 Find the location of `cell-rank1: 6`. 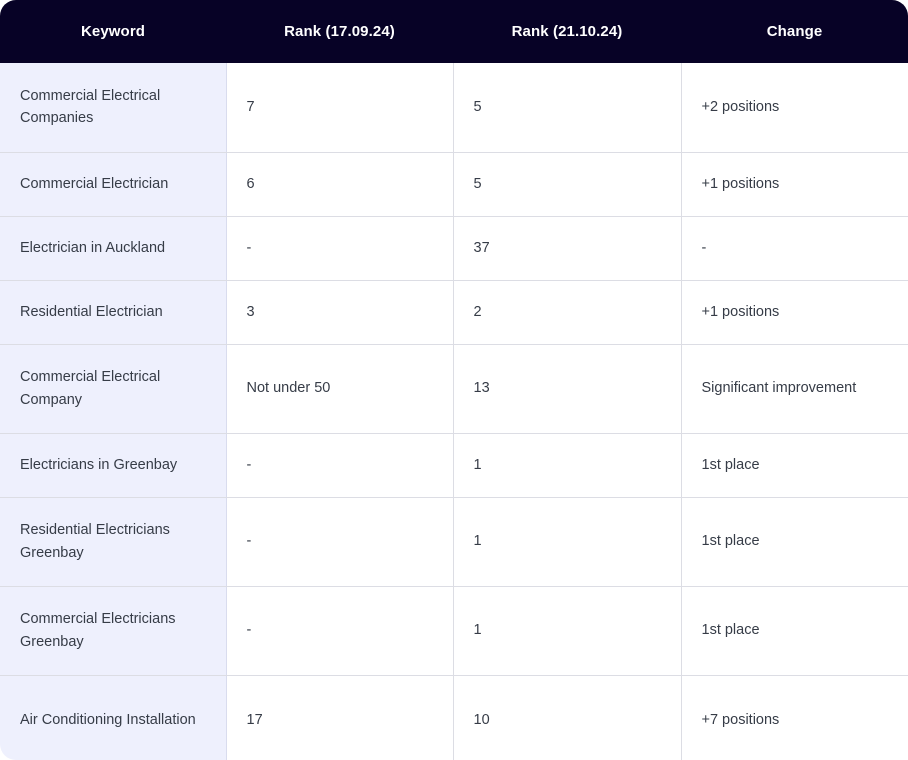

cell-rank1: 6 is located at coordinates (340, 184).